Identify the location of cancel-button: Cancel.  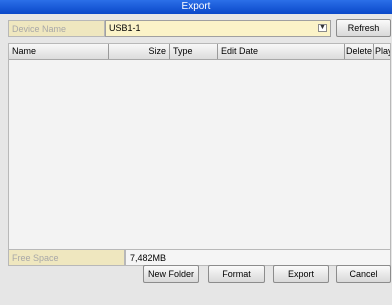
(363, 274).